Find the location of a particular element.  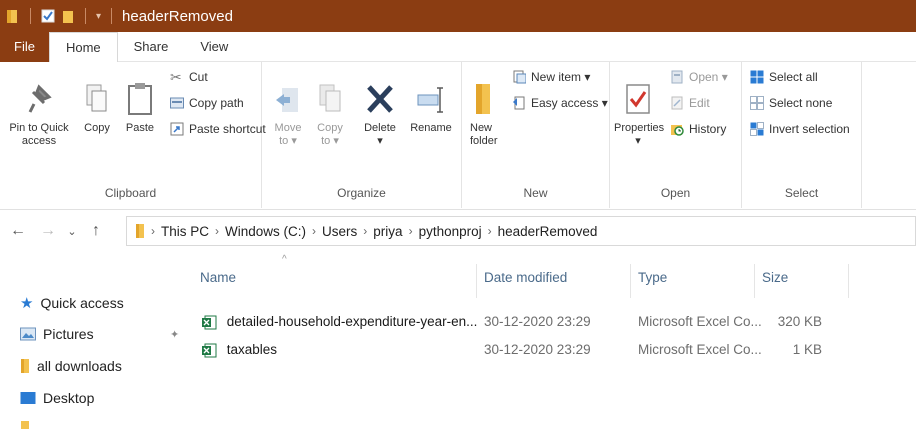

breadcrumb-users: Users is located at coordinates (339, 231).